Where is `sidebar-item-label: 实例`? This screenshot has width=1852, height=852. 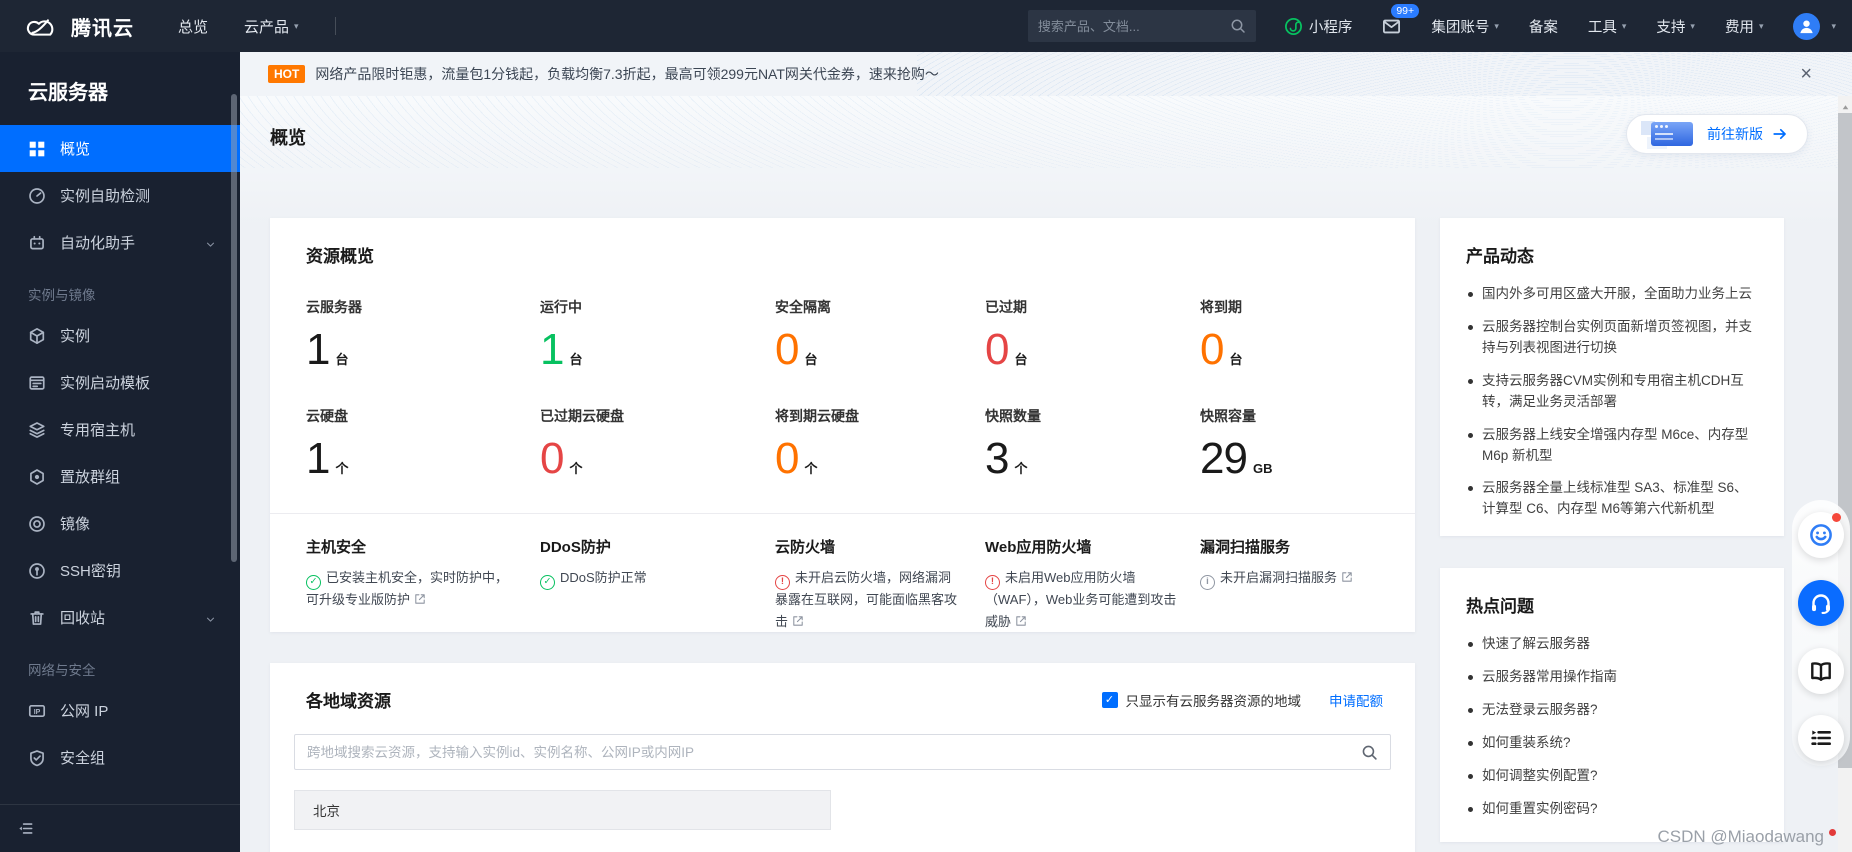
sidebar-item-label: 实例 is located at coordinates (75, 336).